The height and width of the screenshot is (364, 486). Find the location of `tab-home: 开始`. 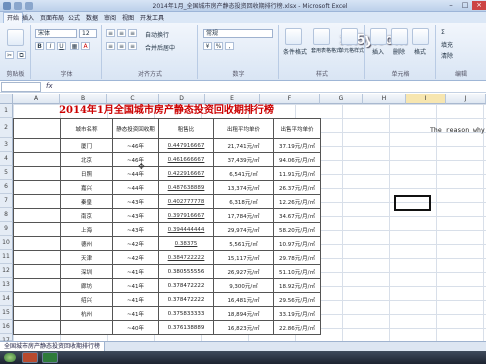

tab-home: 开始 is located at coordinates (13, 17).